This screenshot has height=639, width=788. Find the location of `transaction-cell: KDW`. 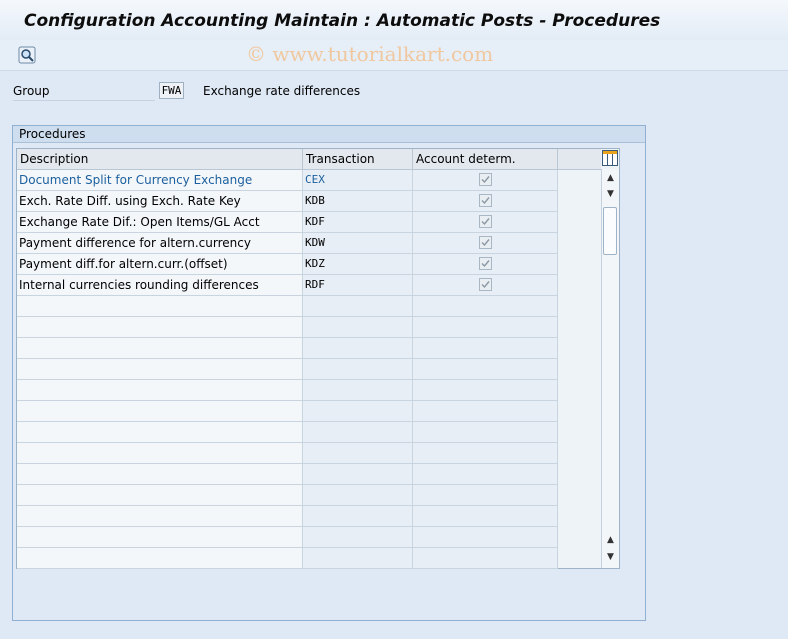

transaction-cell: KDW is located at coordinates (358, 243).